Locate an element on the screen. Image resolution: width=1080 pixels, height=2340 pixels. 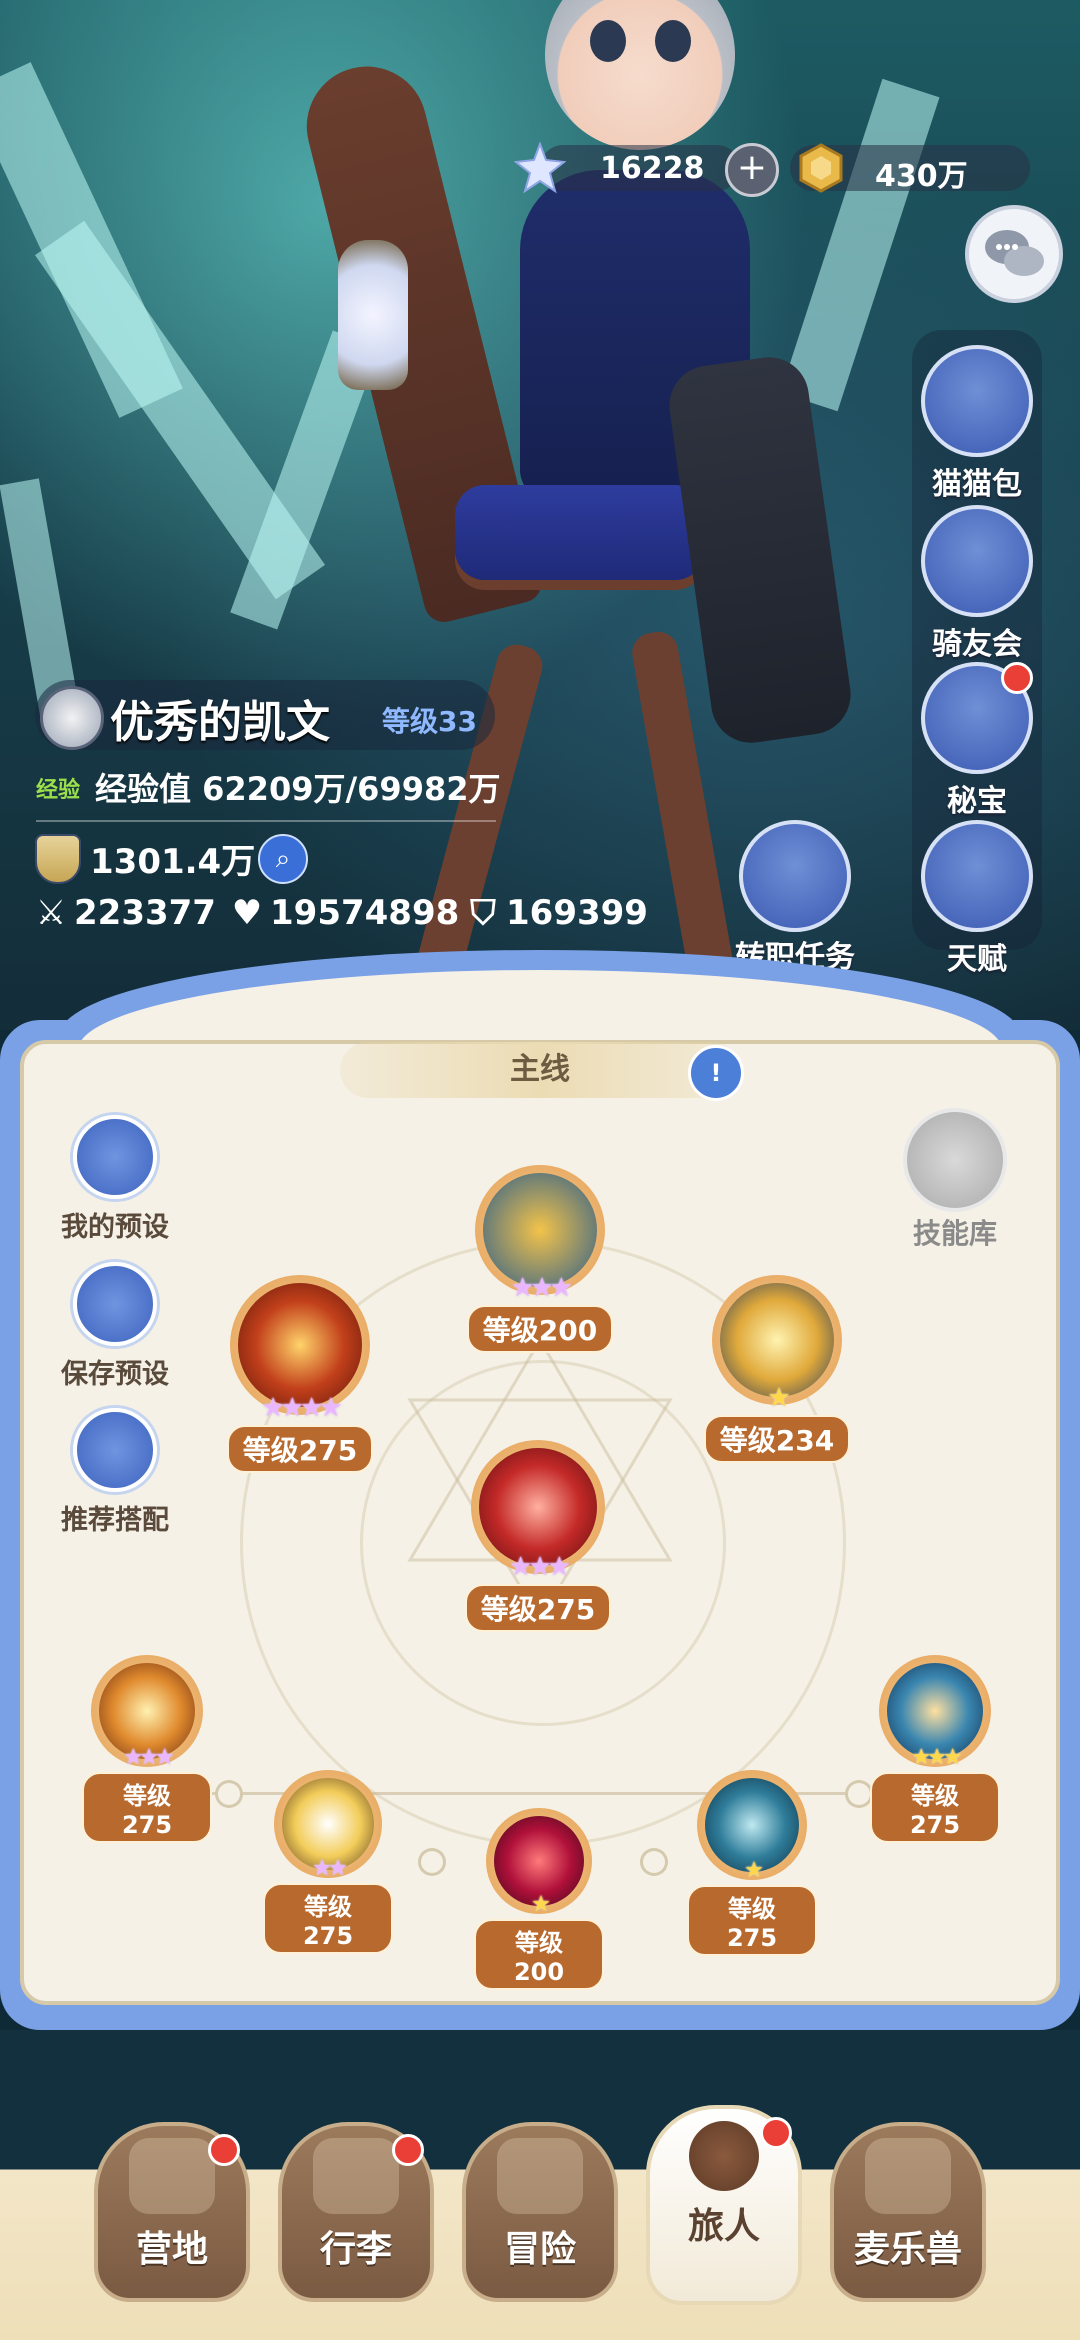
castle-icon is located at coordinates (172, 2176).